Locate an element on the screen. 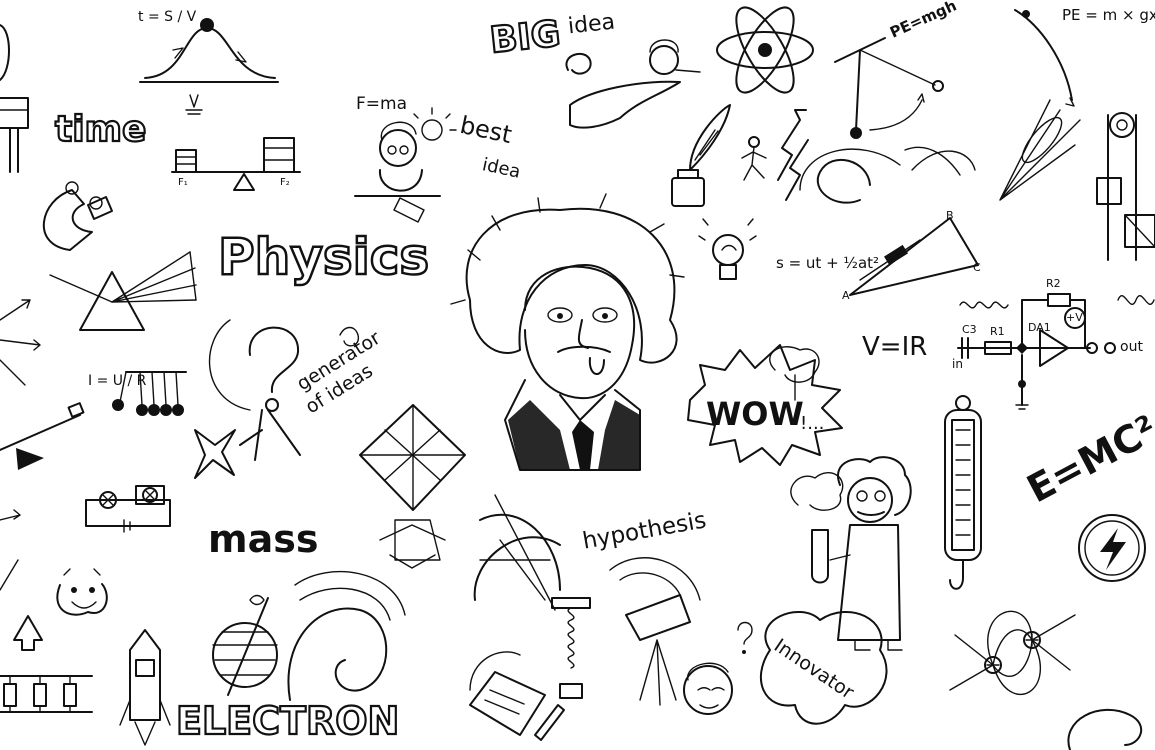  vector-arrows-drawing is located at coordinates (21, 475).